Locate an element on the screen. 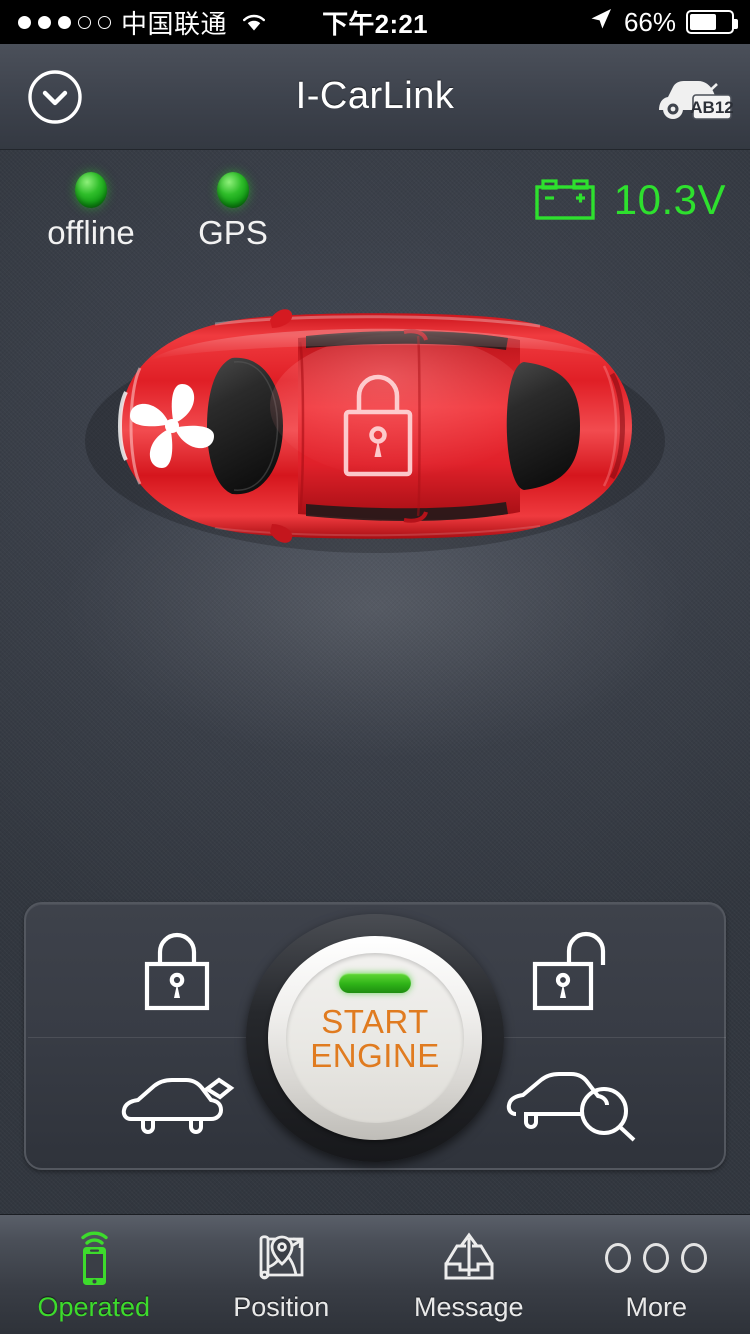  outbox-tray-icon is located at coordinates (469, 1258).